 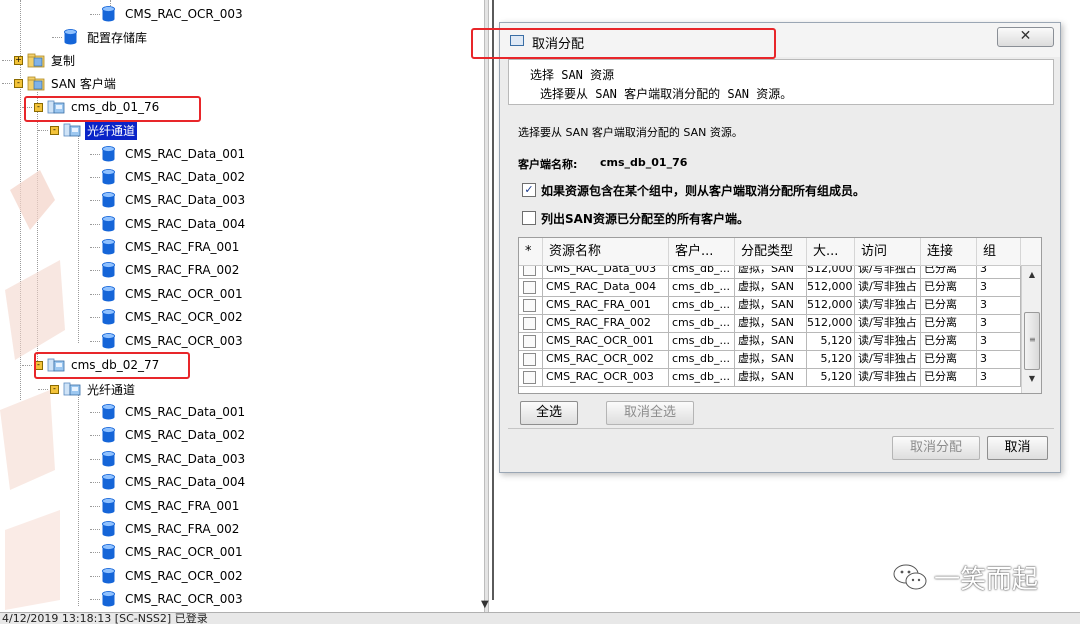 I want to click on column-header-0: *, so click(x=531, y=252).